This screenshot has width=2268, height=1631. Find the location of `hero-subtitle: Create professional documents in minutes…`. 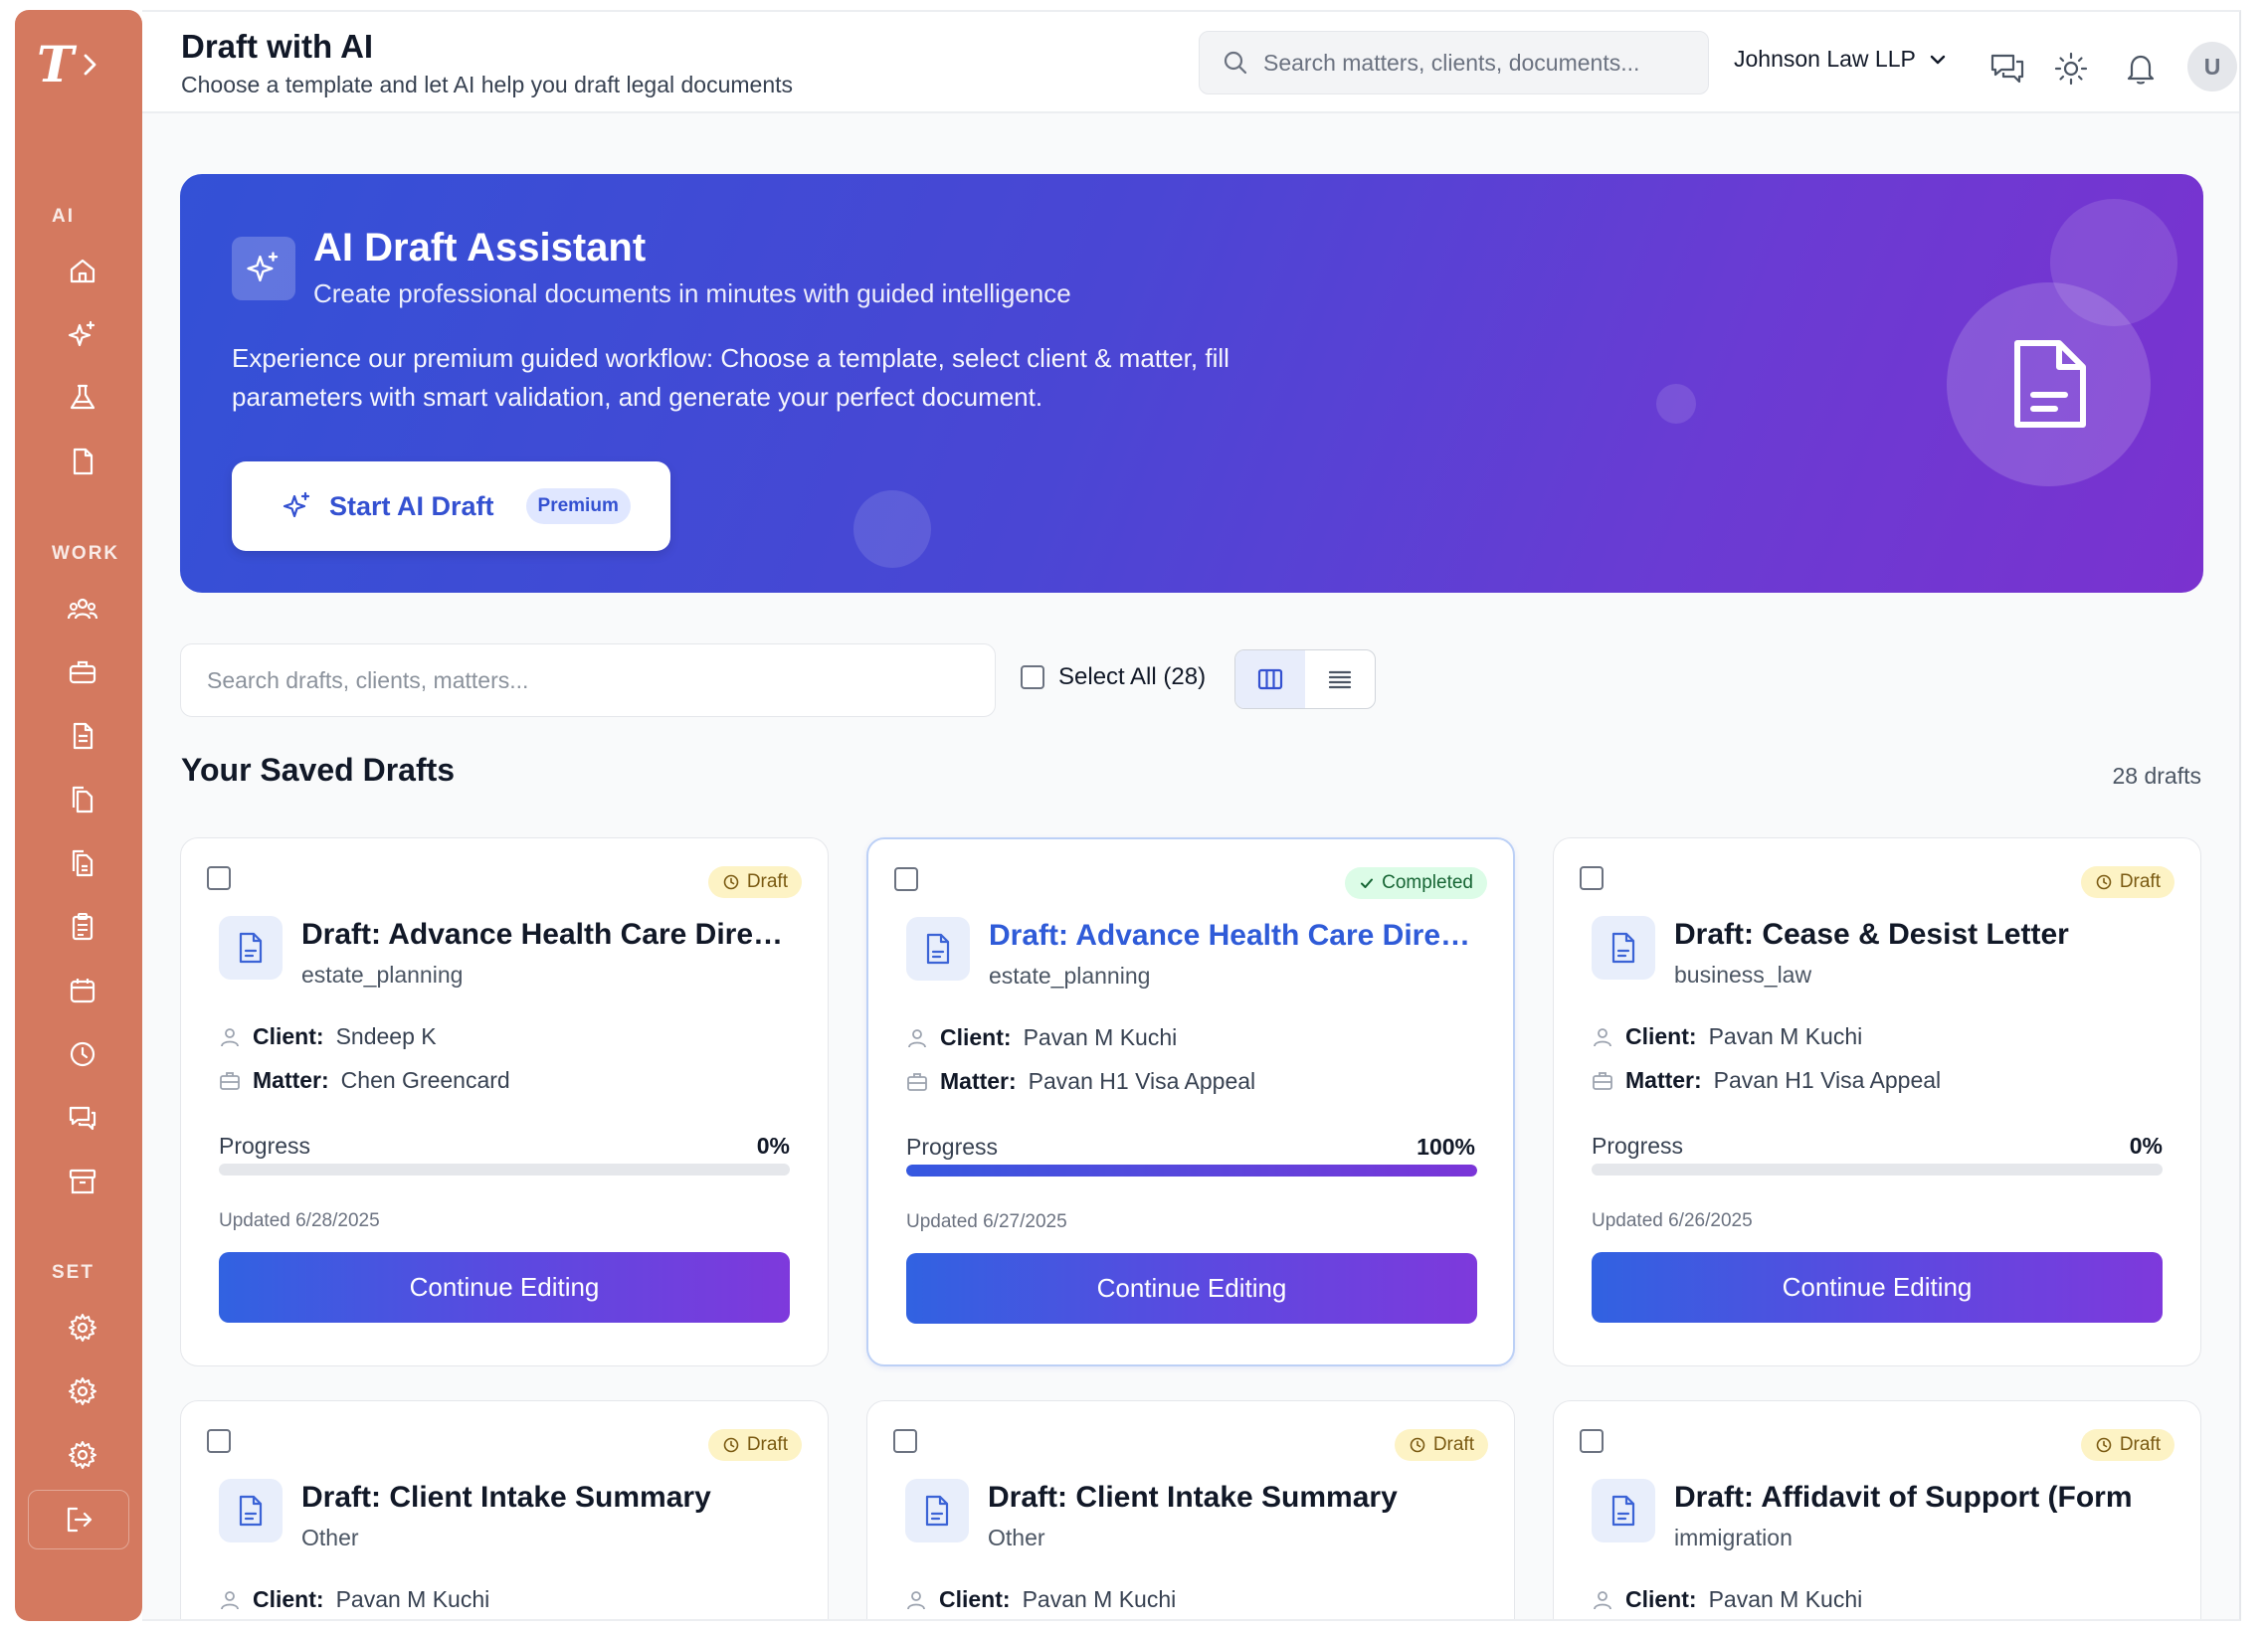

hero-subtitle: Create professional documents in minutes… is located at coordinates (692, 293).